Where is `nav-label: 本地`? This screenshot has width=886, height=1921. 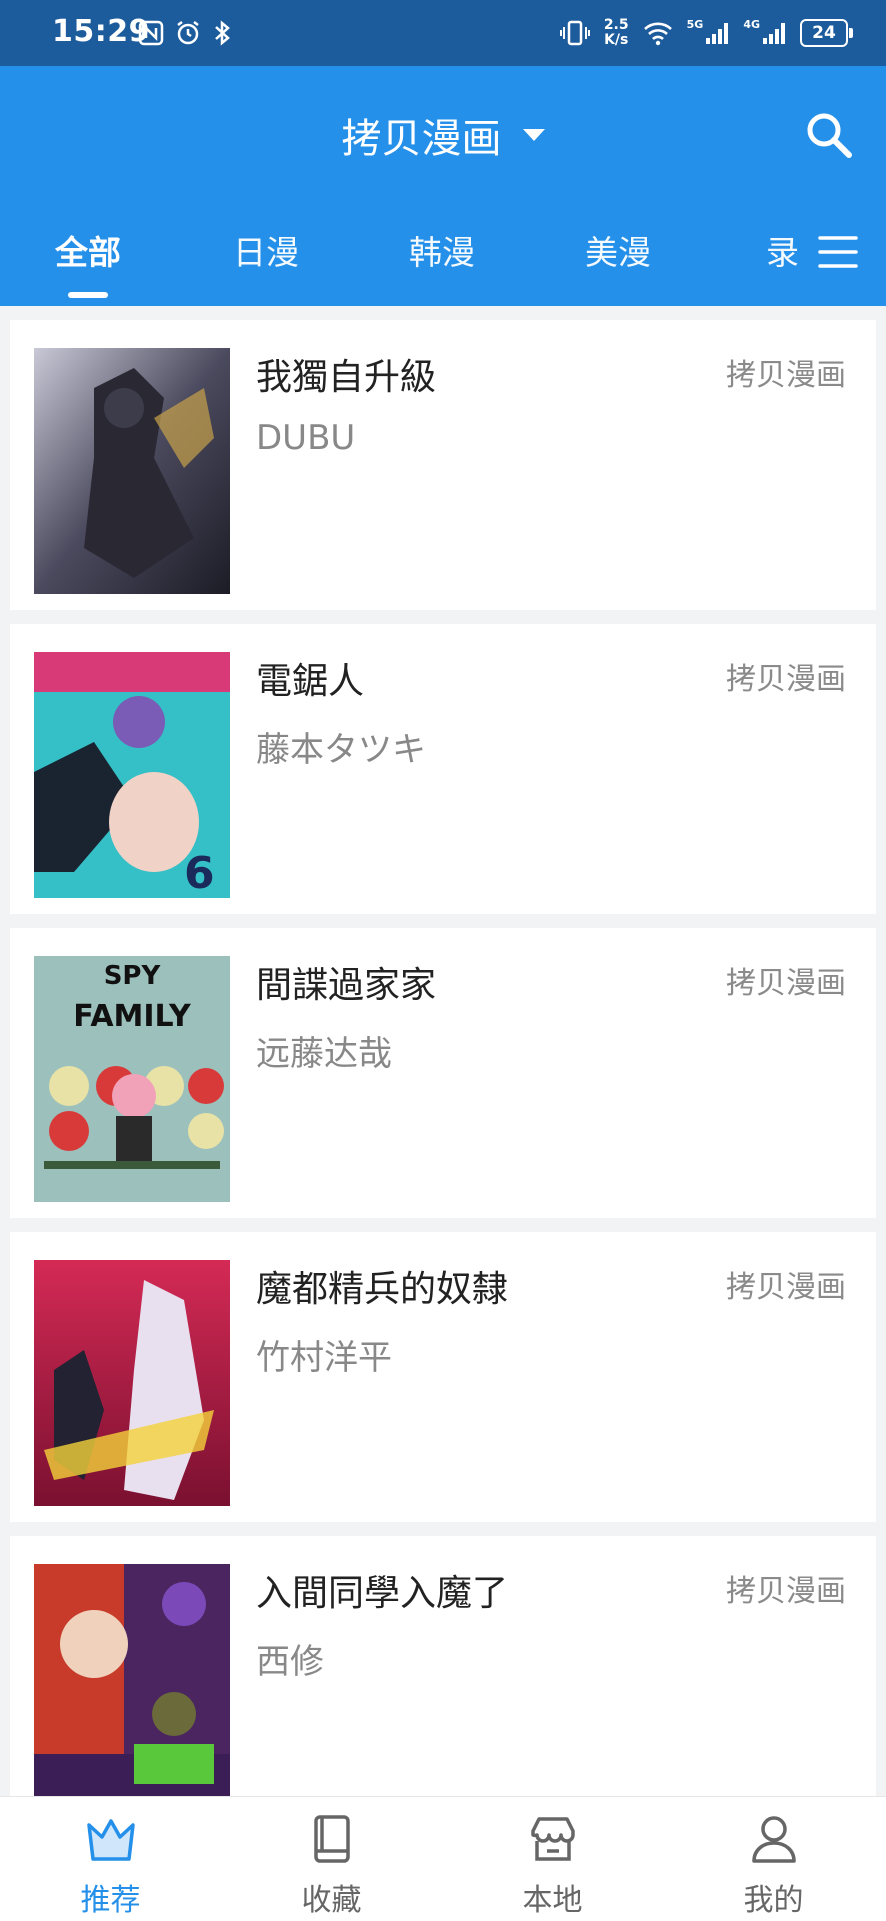 nav-label: 本地 is located at coordinates (552, 1900).